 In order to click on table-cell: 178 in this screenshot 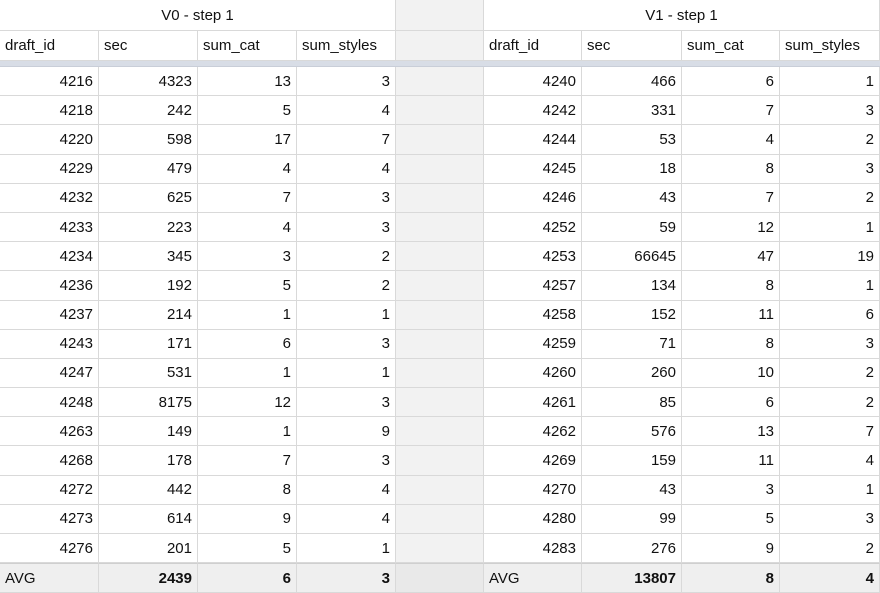, I will do `click(148, 461)`.